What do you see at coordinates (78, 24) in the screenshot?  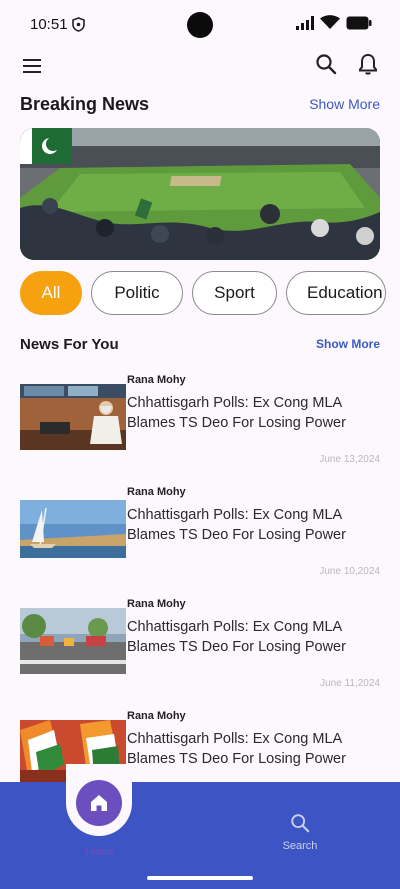 I see `shield-icon` at bounding box center [78, 24].